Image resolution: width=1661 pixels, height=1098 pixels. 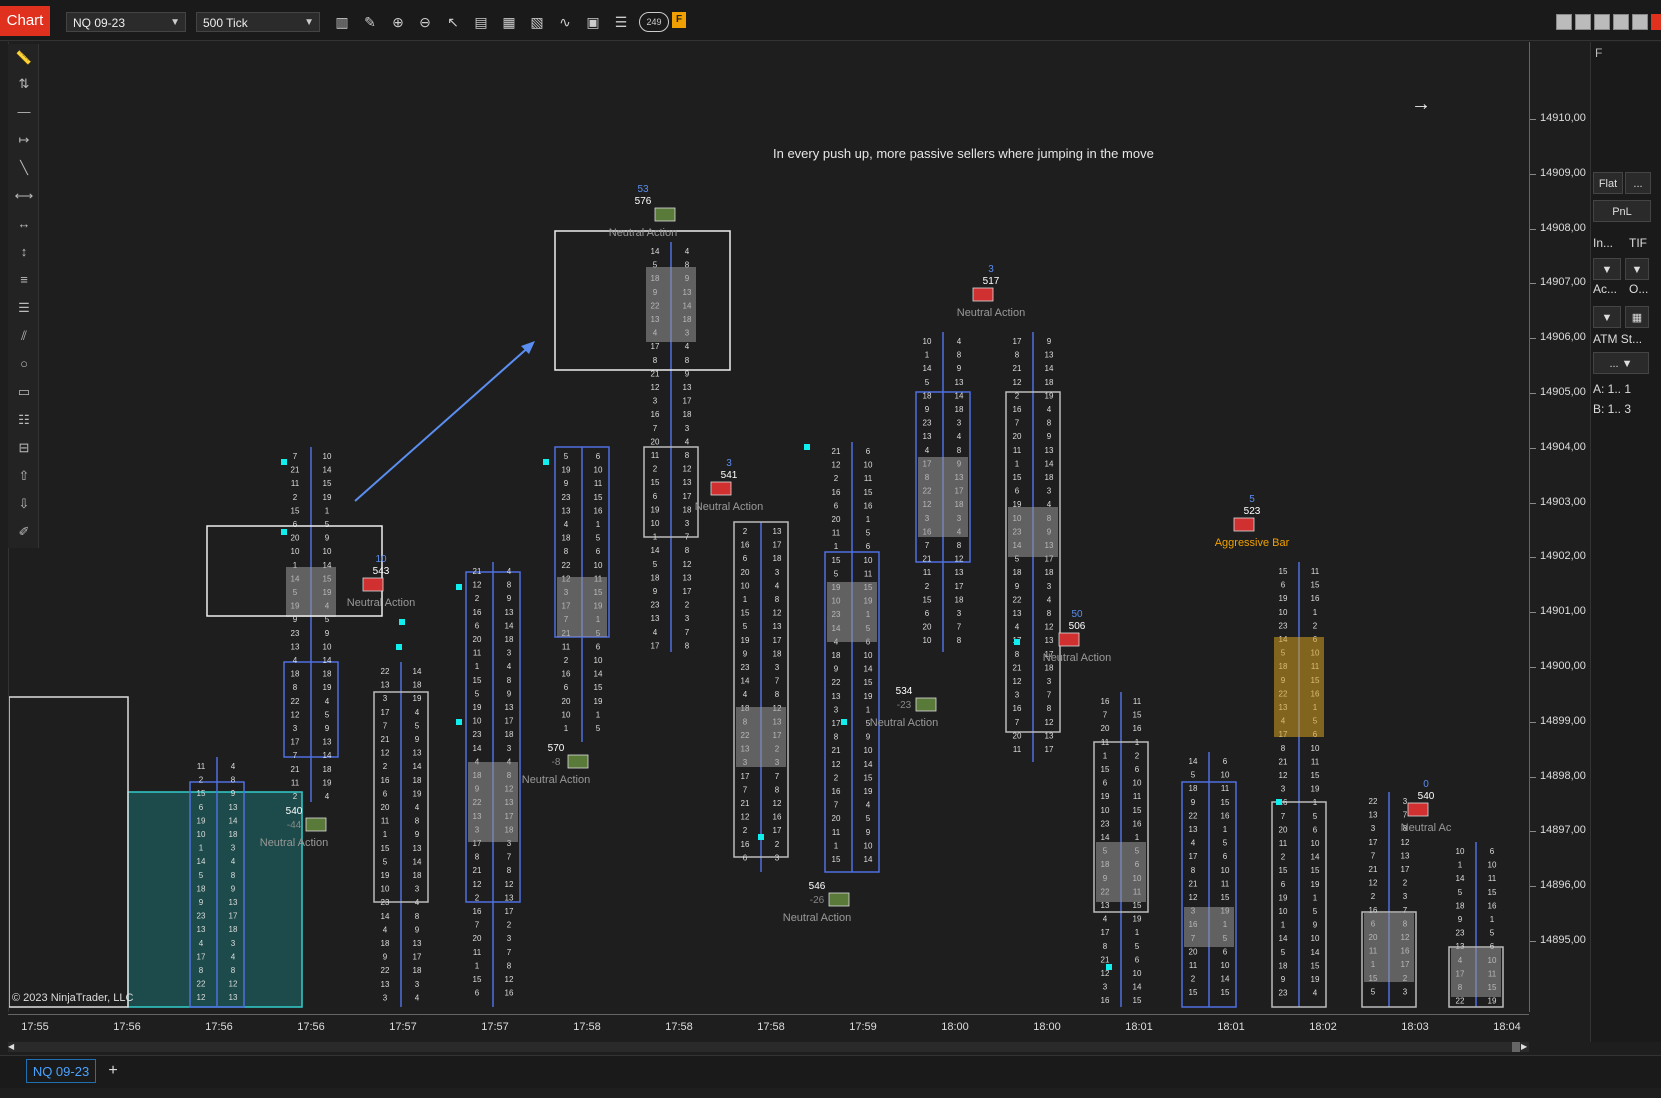 I want to click on quantity-selector: ▼, so click(x=1607, y=269).